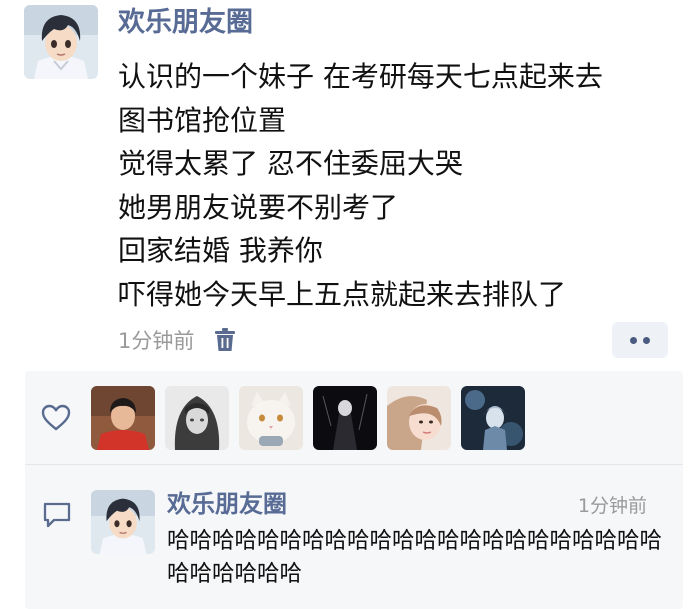  I want to click on liker-avatars, so click(313, 418).